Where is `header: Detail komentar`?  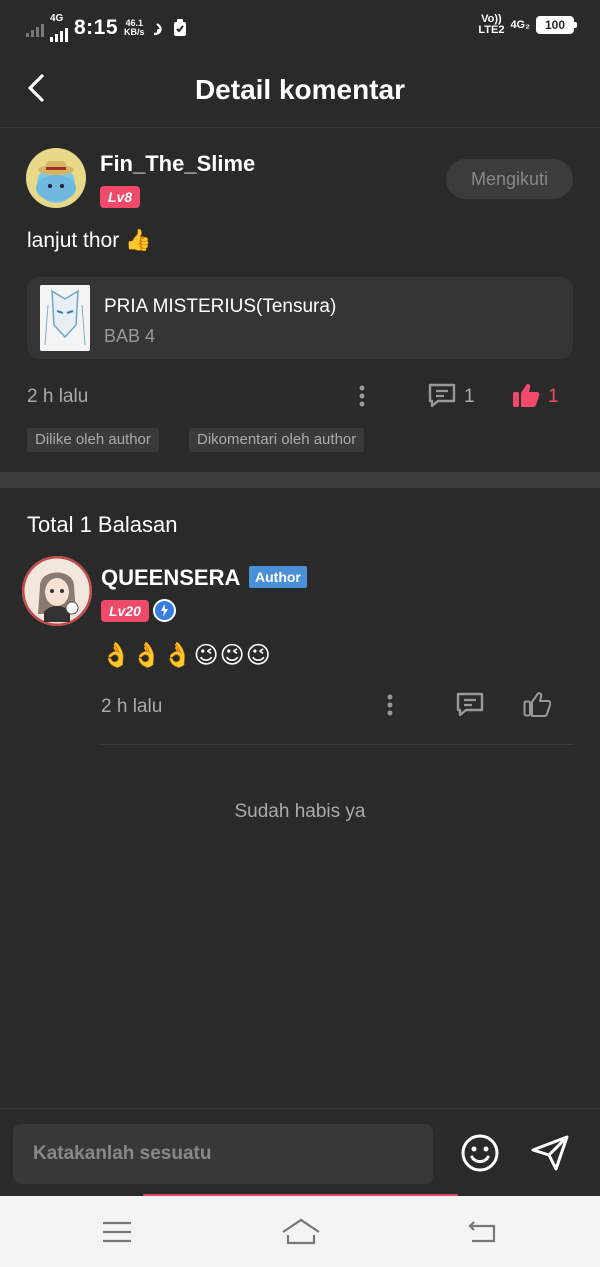
header: Detail komentar is located at coordinates (300, 91).